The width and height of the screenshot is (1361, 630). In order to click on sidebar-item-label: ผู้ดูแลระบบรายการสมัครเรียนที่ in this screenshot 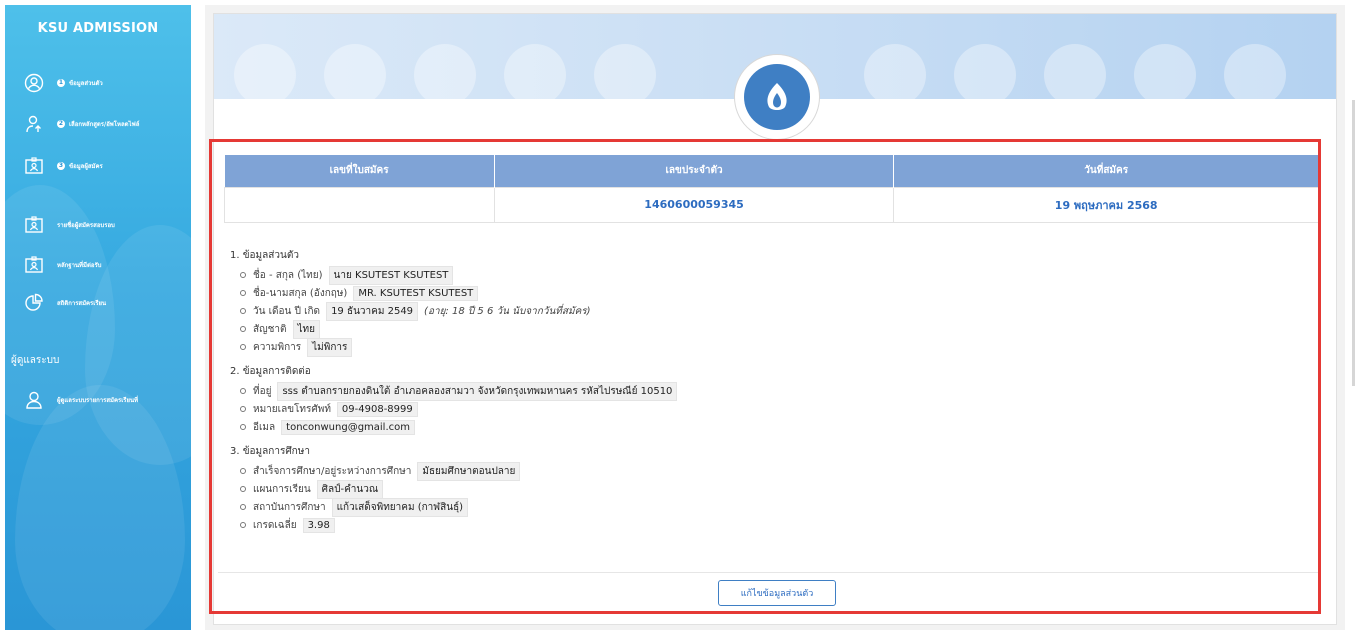, I will do `click(98, 400)`.